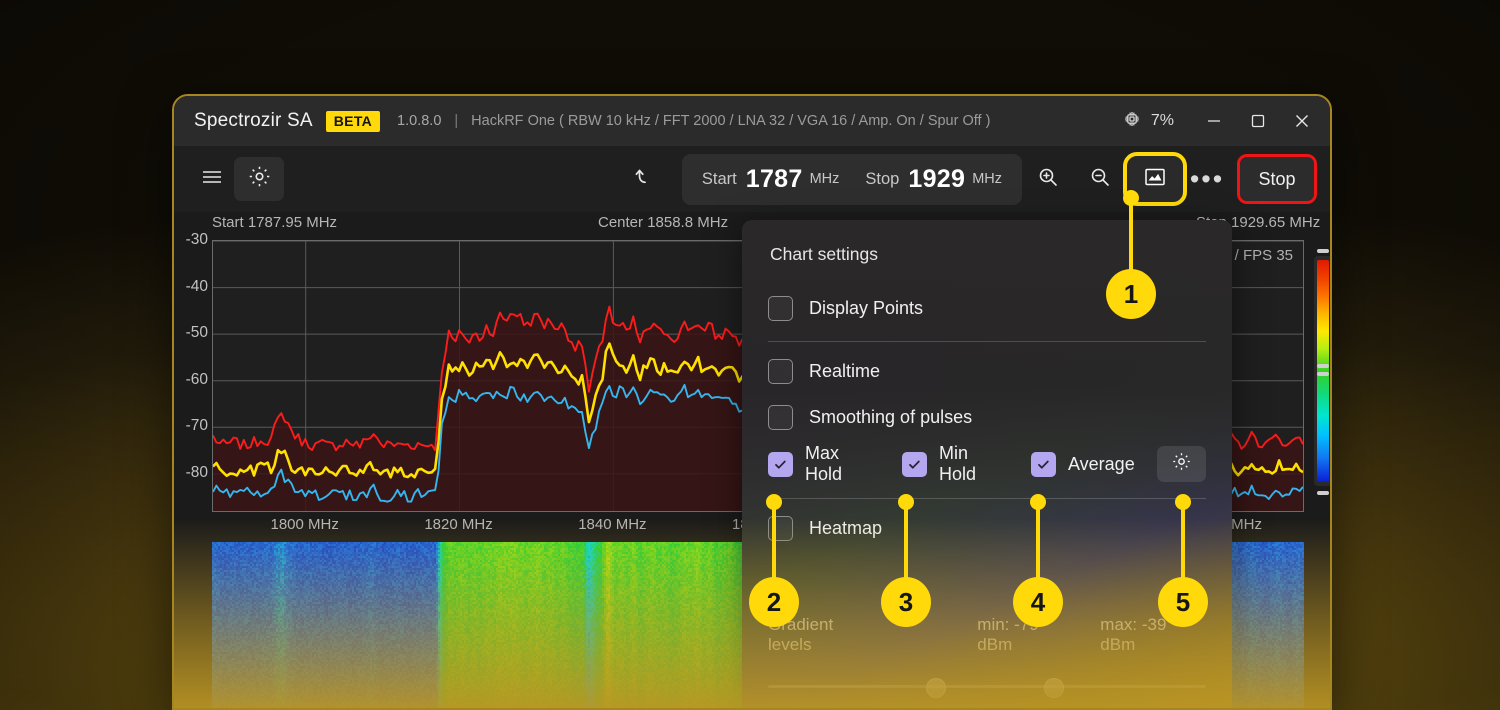 The image size is (1500, 710). What do you see at coordinates (891, 416) in the screenshot?
I see `smoothing-label: Smoothing of pulses` at bounding box center [891, 416].